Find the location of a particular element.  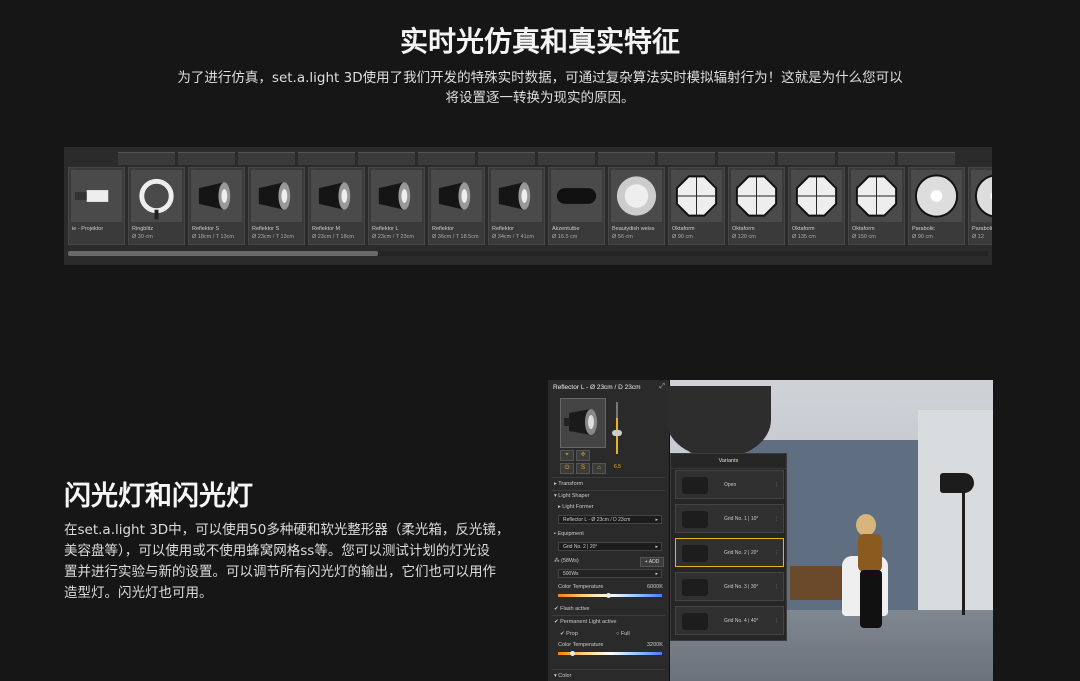

variant-label: Grid No. 3 | 30° is located at coordinates (741, 587).